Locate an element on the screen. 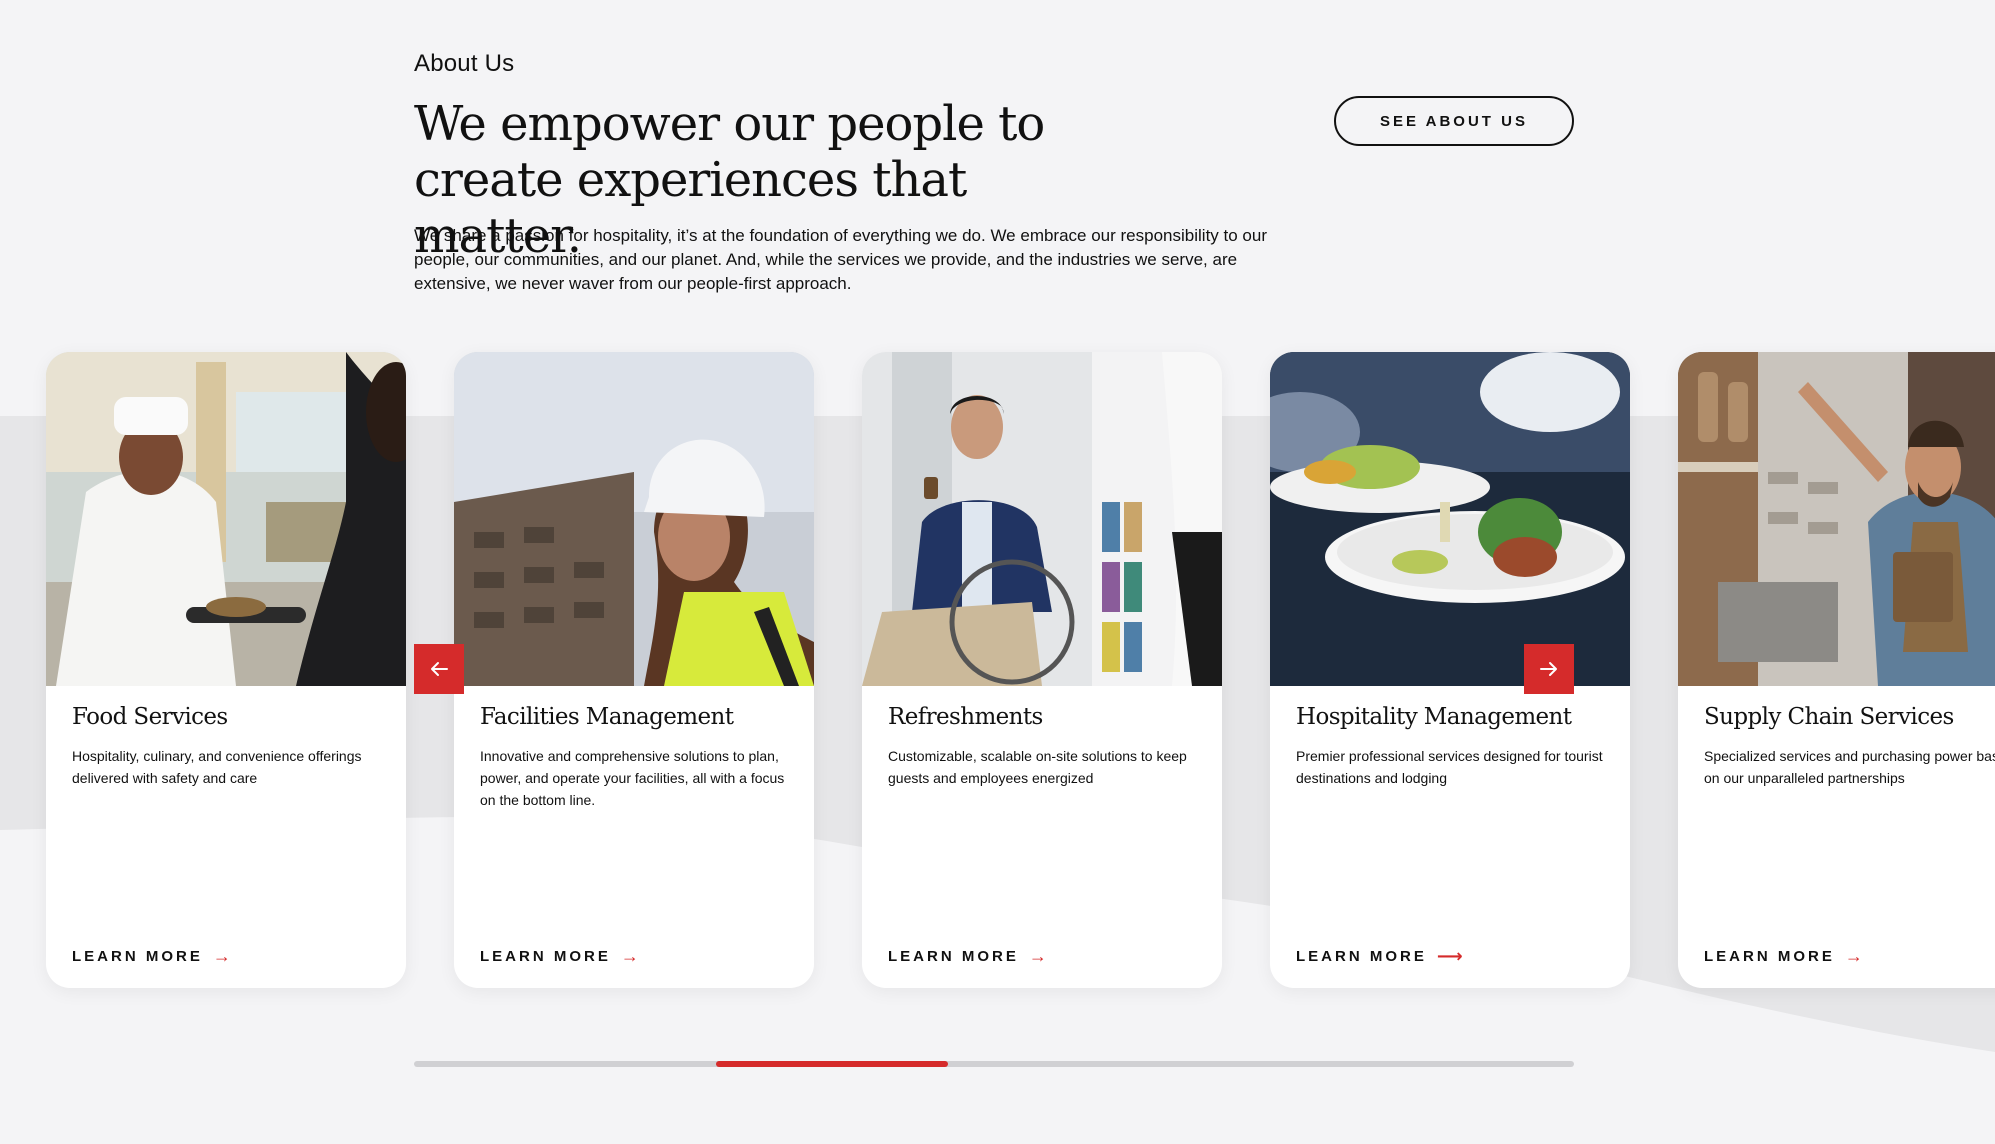 This screenshot has height=1144, width=1995. man-coffee-wheelchair-image is located at coordinates (1042, 519).